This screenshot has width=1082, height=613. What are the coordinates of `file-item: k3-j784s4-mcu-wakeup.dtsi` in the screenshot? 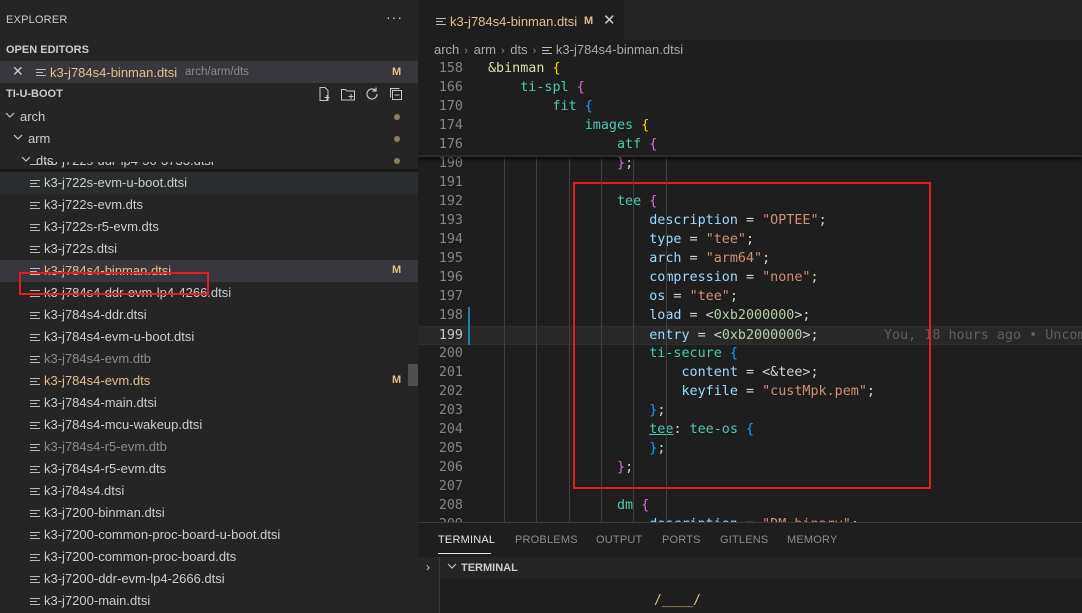 It's located at (209, 425).